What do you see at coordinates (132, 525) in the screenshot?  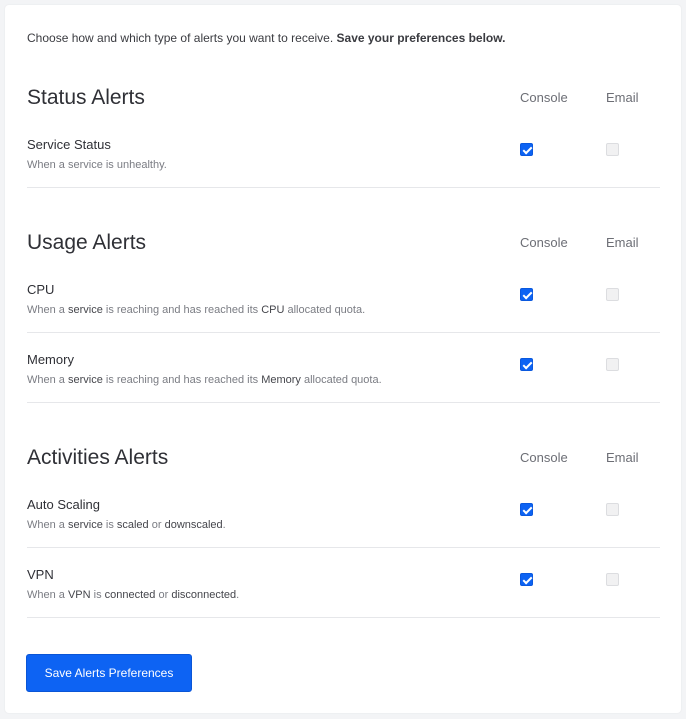 I see `description-highlight: scaled` at bounding box center [132, 525].